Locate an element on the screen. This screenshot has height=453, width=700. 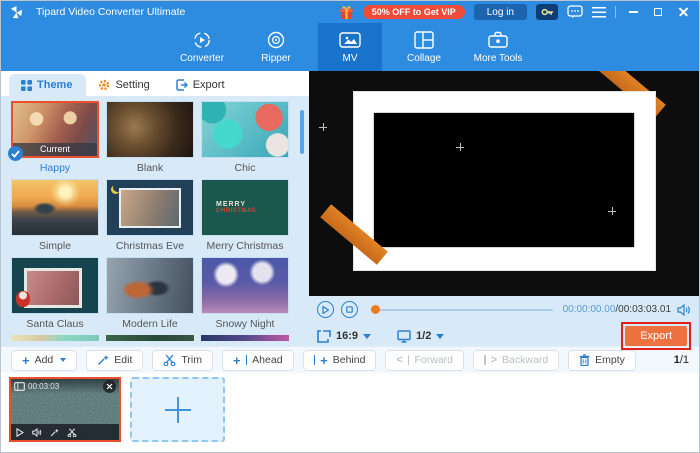
timeline-clip: 00:03:03 is located at coordinates (65, 409).